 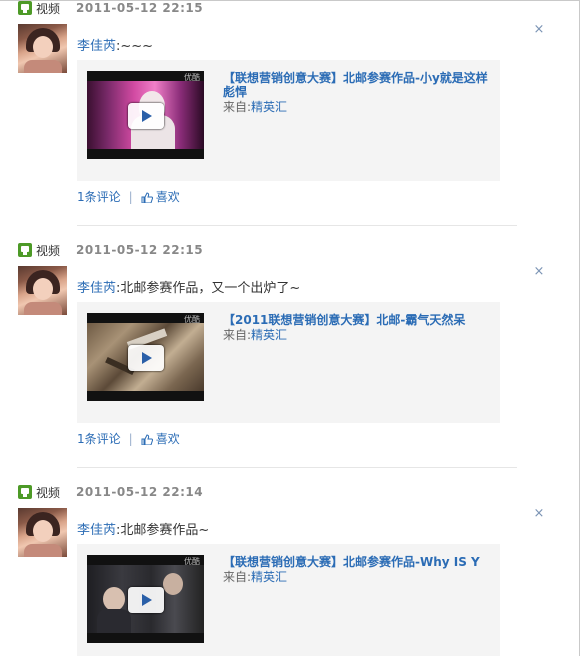 What do you see at coordinates (358, 85) in the screenshot?
I see `video-title-link: 【联想营销创意大赛】北邮参赛作品-小y就是这样彪悍` at bounding box center [358, 85].